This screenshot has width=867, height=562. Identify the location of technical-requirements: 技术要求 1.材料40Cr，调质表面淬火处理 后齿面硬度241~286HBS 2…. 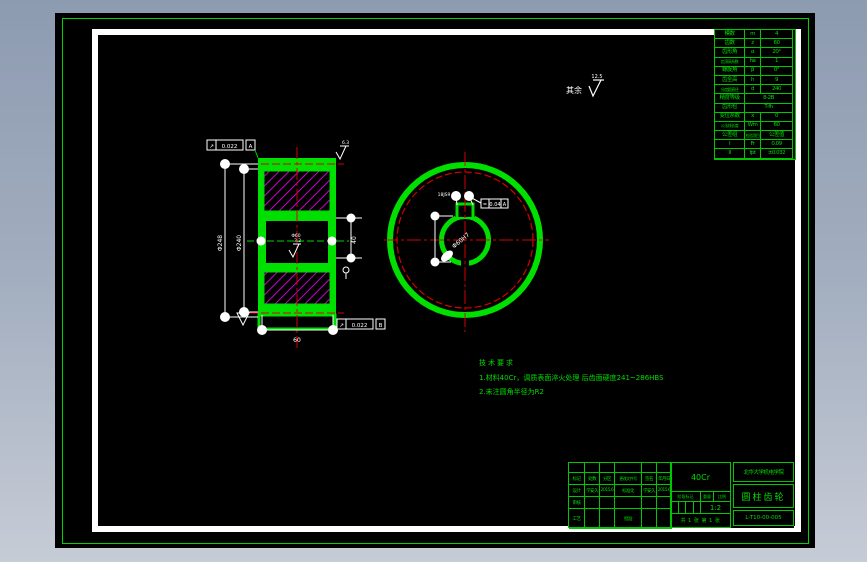
(604, 378).